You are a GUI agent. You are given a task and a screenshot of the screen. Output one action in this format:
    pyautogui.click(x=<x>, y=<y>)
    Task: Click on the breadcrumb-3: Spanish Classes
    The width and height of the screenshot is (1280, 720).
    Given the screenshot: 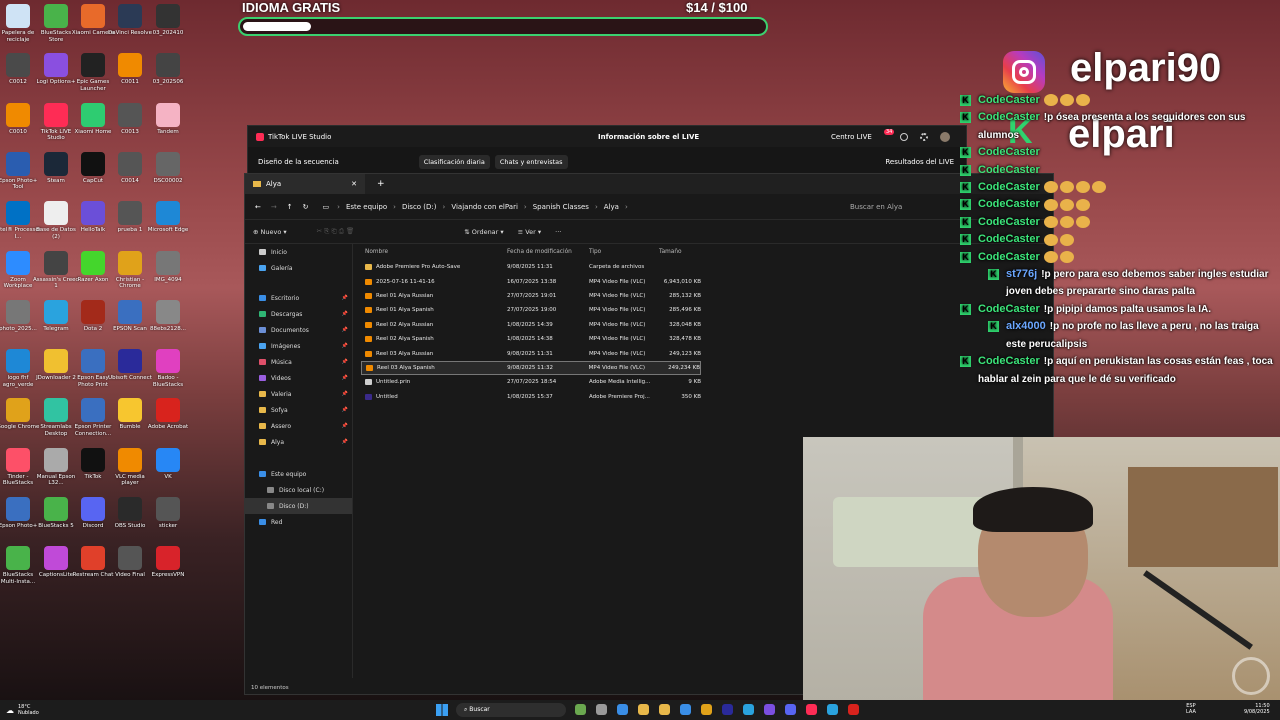 What is the action you would take?
    pyautogui.click(x=561, y=207)
    